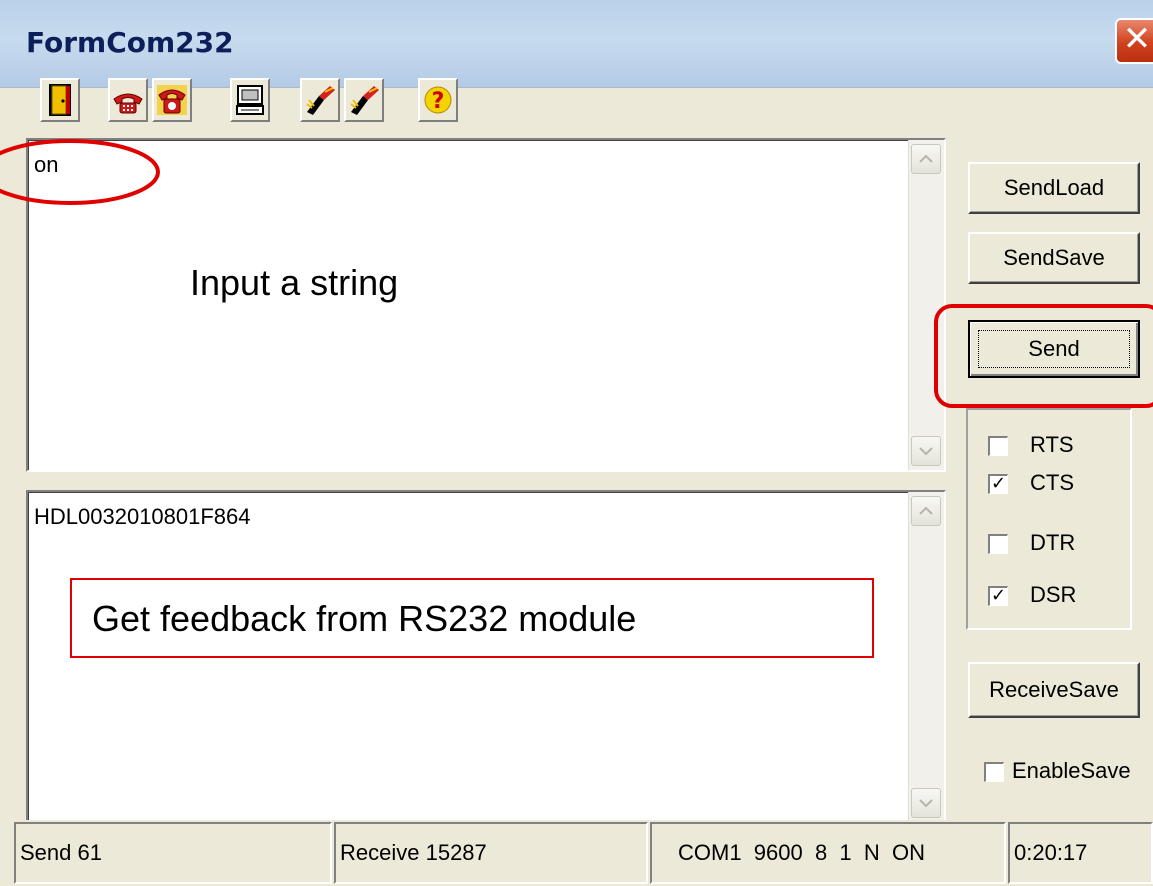  I want to click on receive-save-button: ReceiveSave, so click(1054, 690).